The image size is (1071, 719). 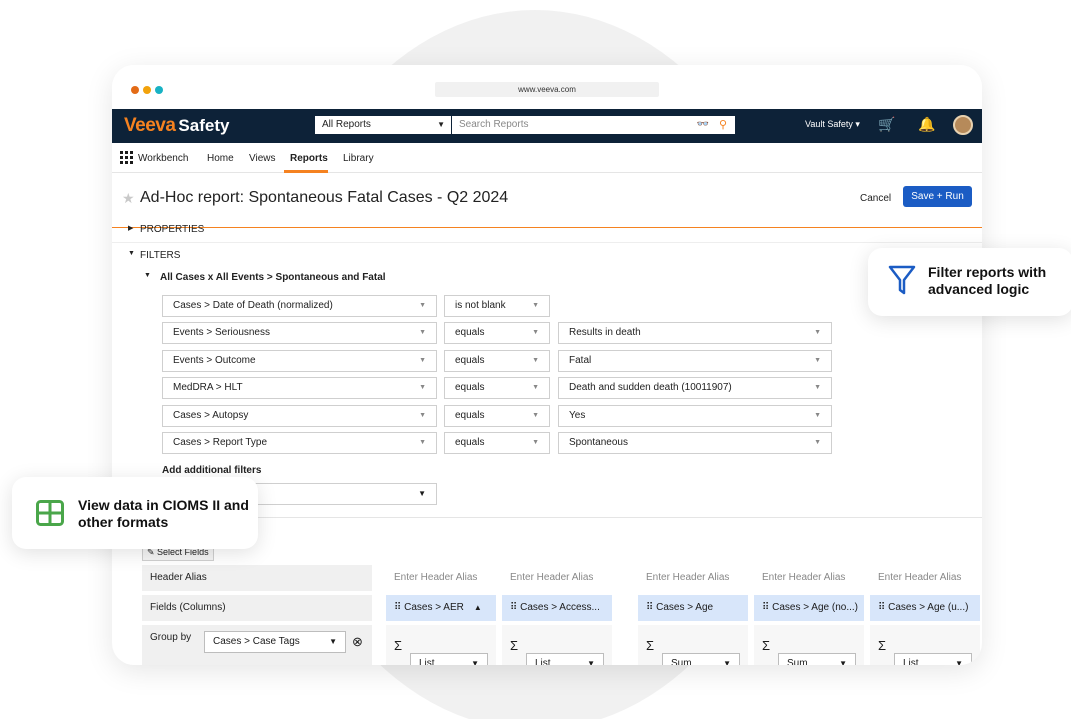 What do you see at coordinates (299, 443) in the screenshot?
I see `filter-field-select: Cases > Report Type ▼` at bounding box center [299, 443].